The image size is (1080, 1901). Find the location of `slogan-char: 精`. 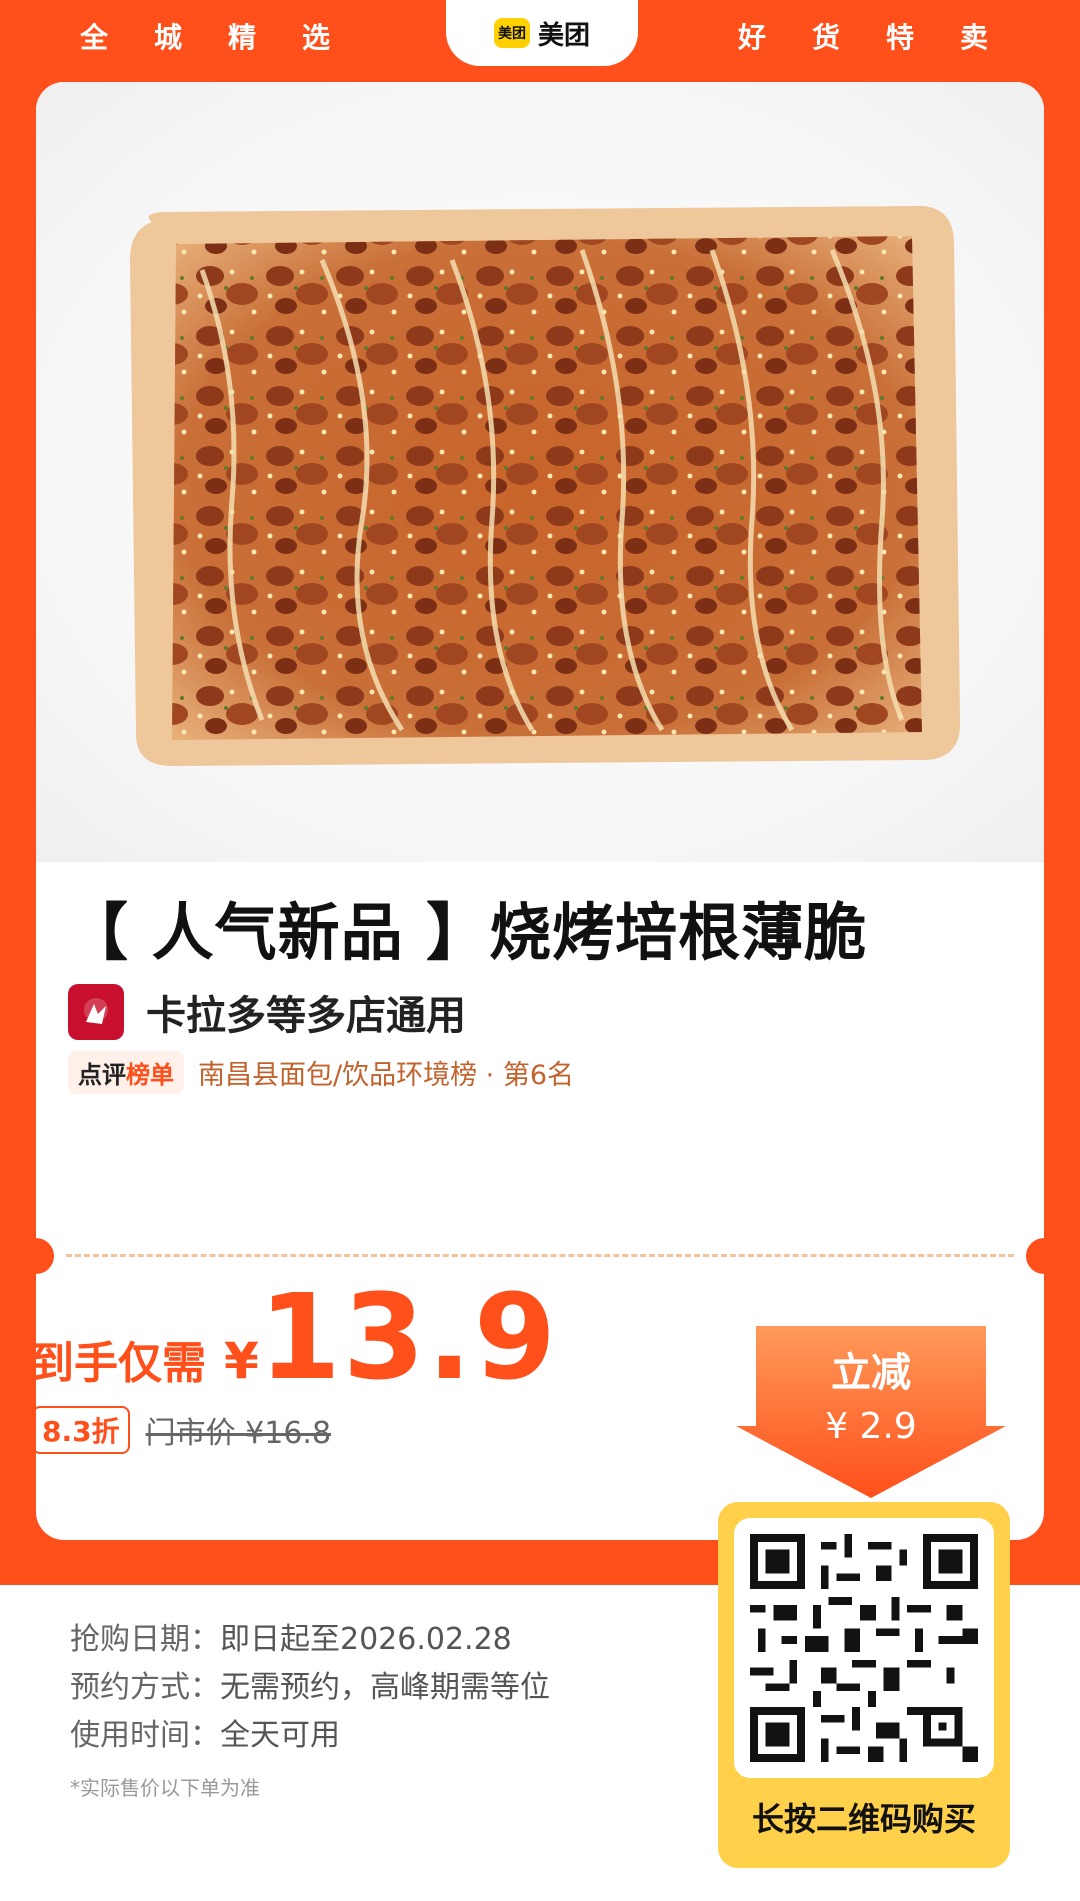

slogan-char: 精 is located at coordinates (242, 37).